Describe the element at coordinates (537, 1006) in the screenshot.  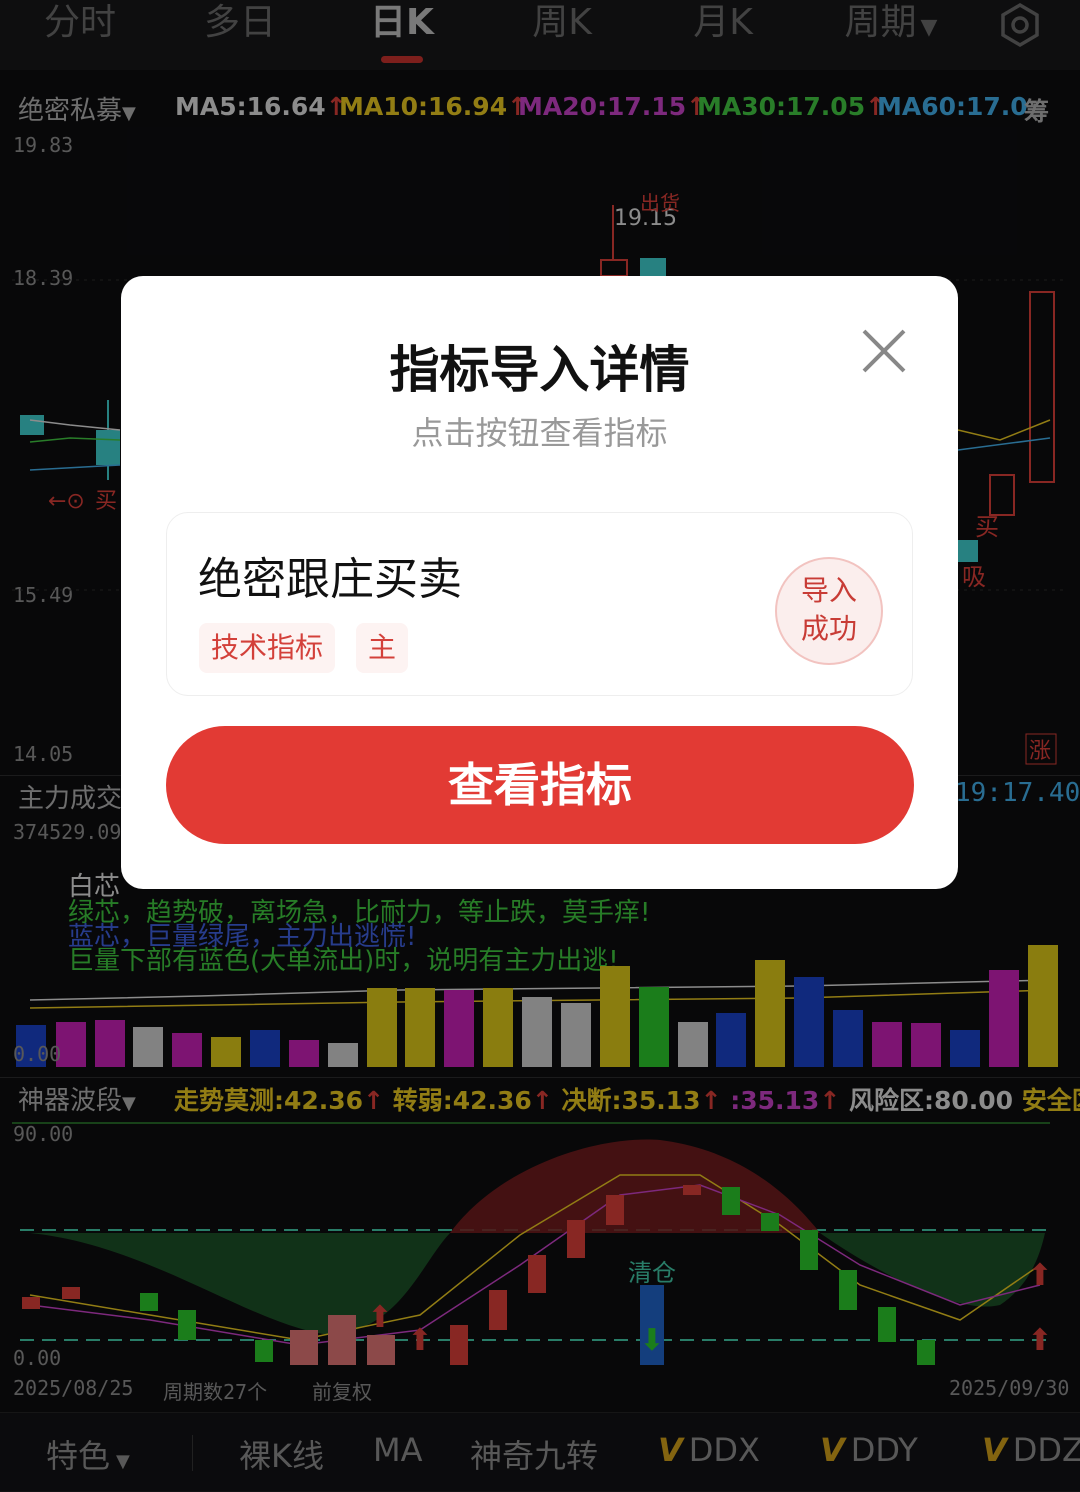
I see `volume-bars` at that location.